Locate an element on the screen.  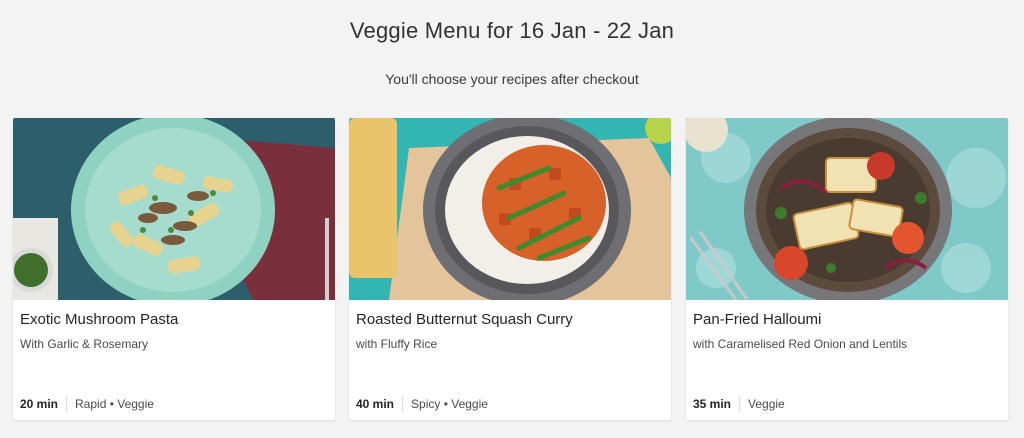
recipe-subtitle: with Fluffy Rice is located at coordinates (397, 344).